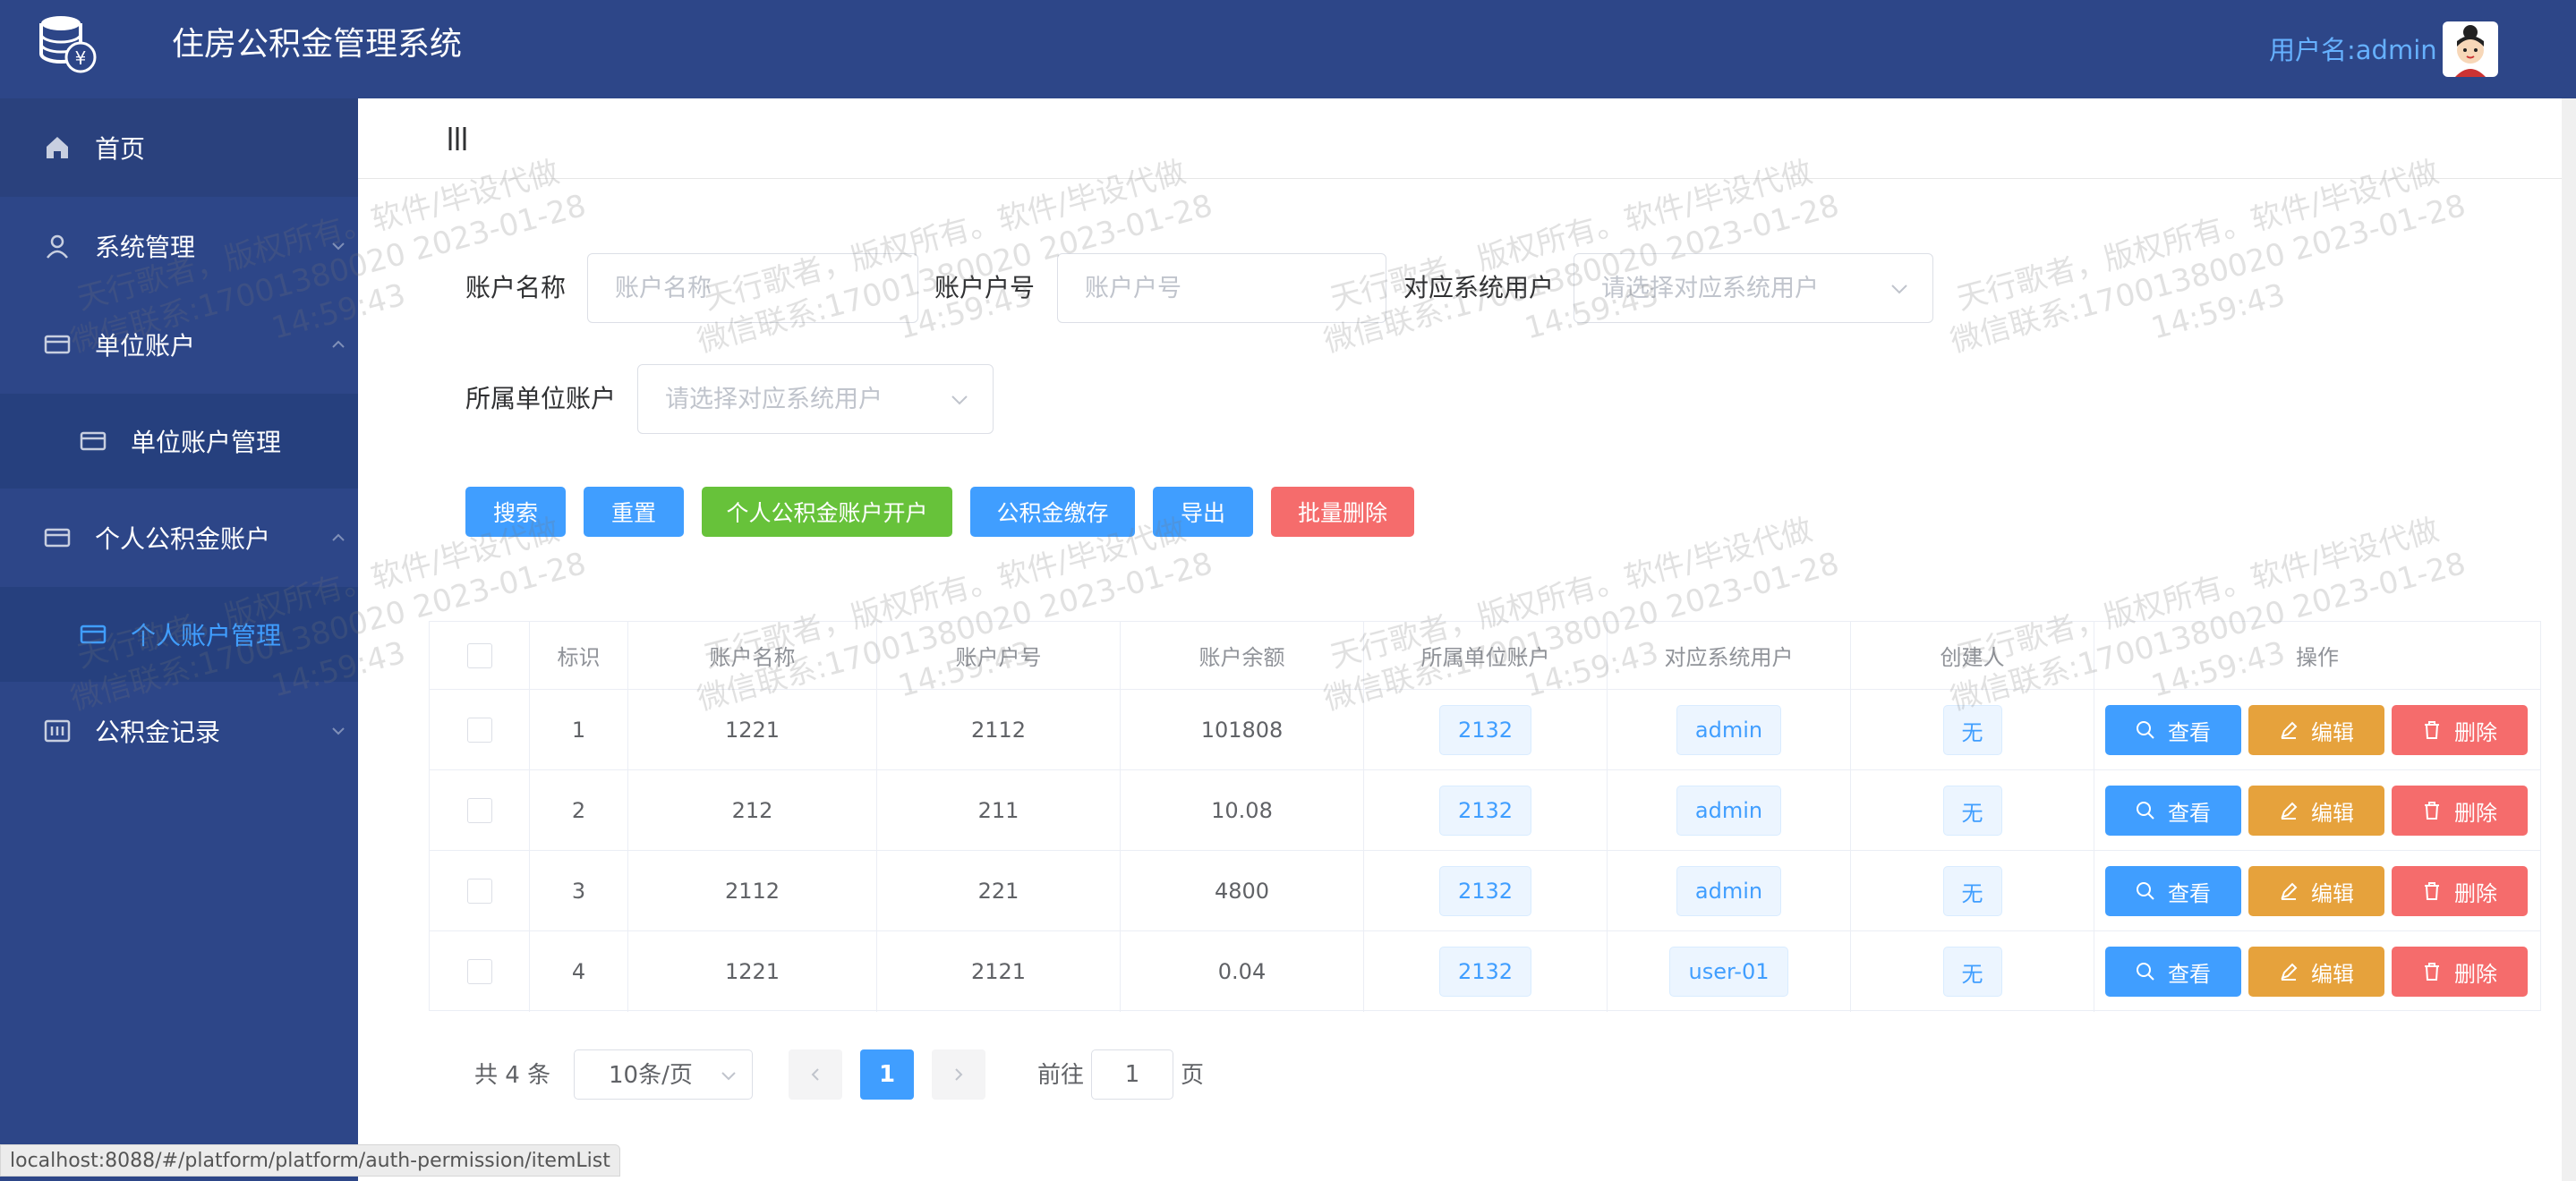 The width and height of the screenshot is (2576, 1181). Describe the element at coordinates (752, 288) in the screenshot. I see `account-name-input: 账户名称` at that location.